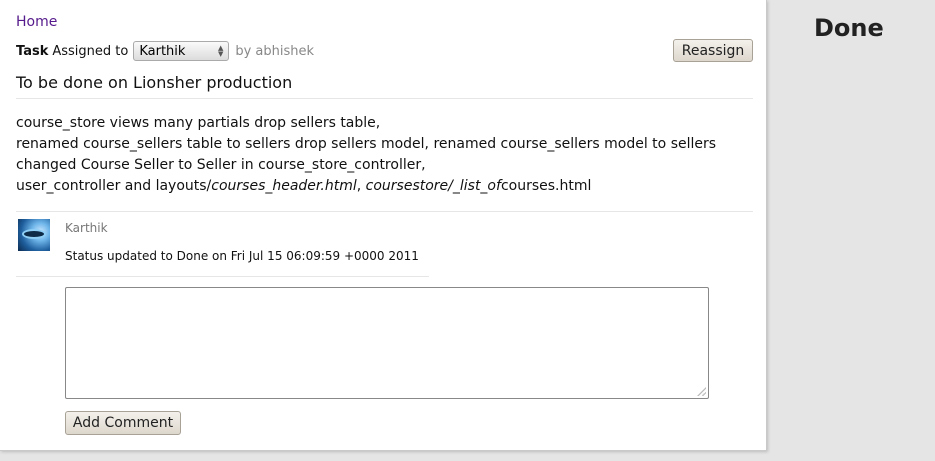 Image resolution: width=935 pixels, height=461 pixels. What do you see at coordinates (162, 51) in the screenshot?
I see `assignee-selected-value: Karthik` at bounding box center [162, 51].